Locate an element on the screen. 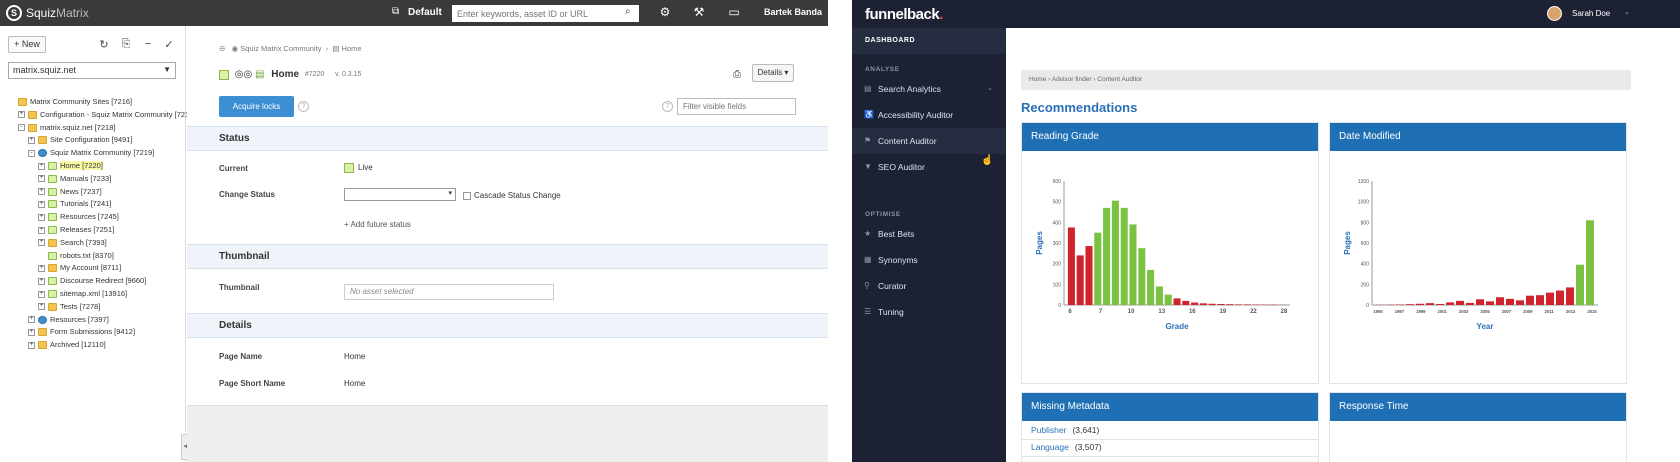 Image resolution: width=1680 pixels, height=462 pixels. tree-item: + Tutorials [7241] is located at coordinates (74, 204).